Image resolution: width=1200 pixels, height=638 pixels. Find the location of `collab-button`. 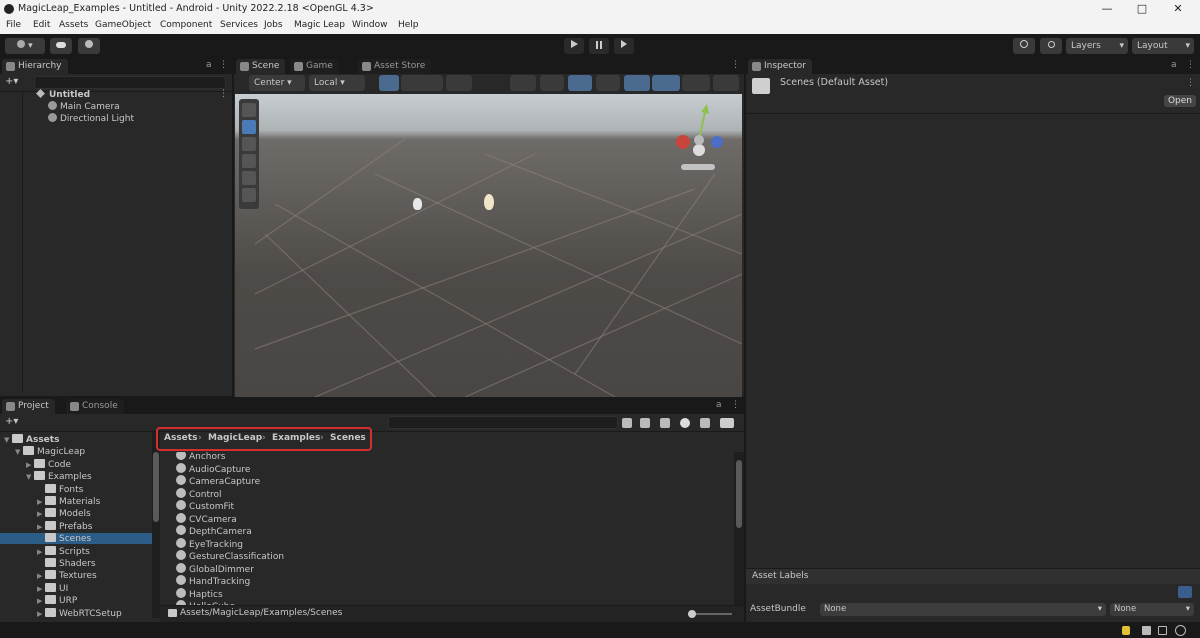

collab-button is located at coordinates (89, 46).